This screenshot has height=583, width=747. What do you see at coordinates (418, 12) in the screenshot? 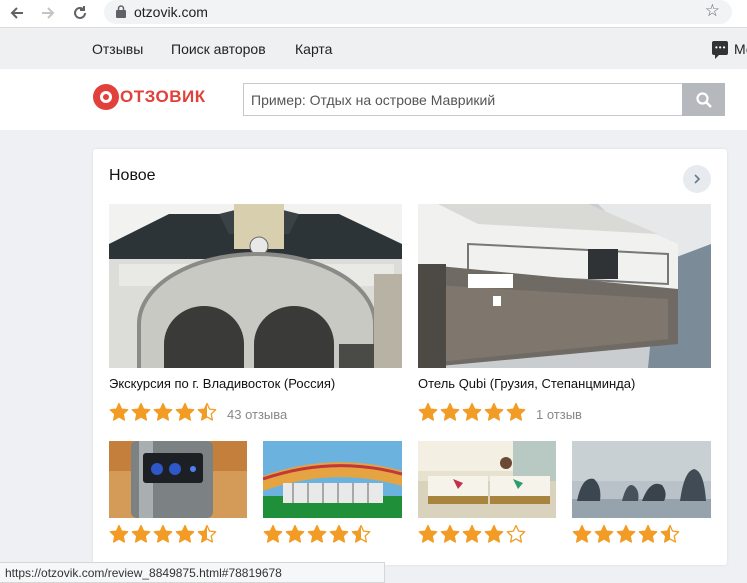
I see `address-bar: otzovik.com ☆` at bounding box center [418, 12].